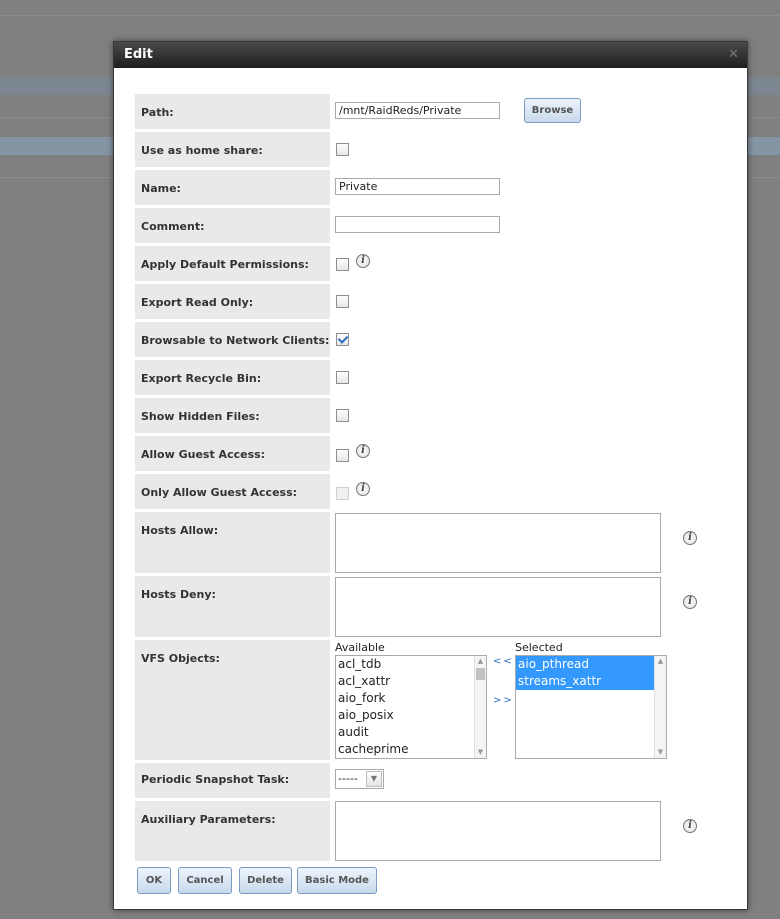  I want to click on read-only-row: Export Read Only:, so click(232, 301).